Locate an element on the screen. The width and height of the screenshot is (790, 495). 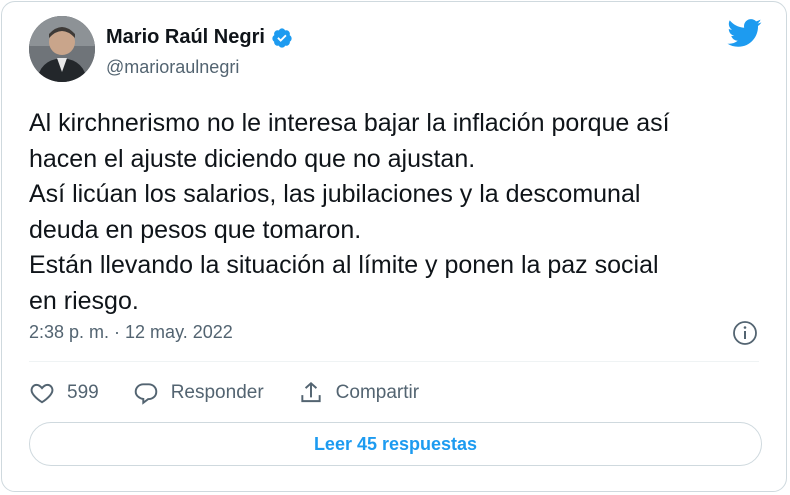
reply-bubble-icon is located at coordinates (145, 394).